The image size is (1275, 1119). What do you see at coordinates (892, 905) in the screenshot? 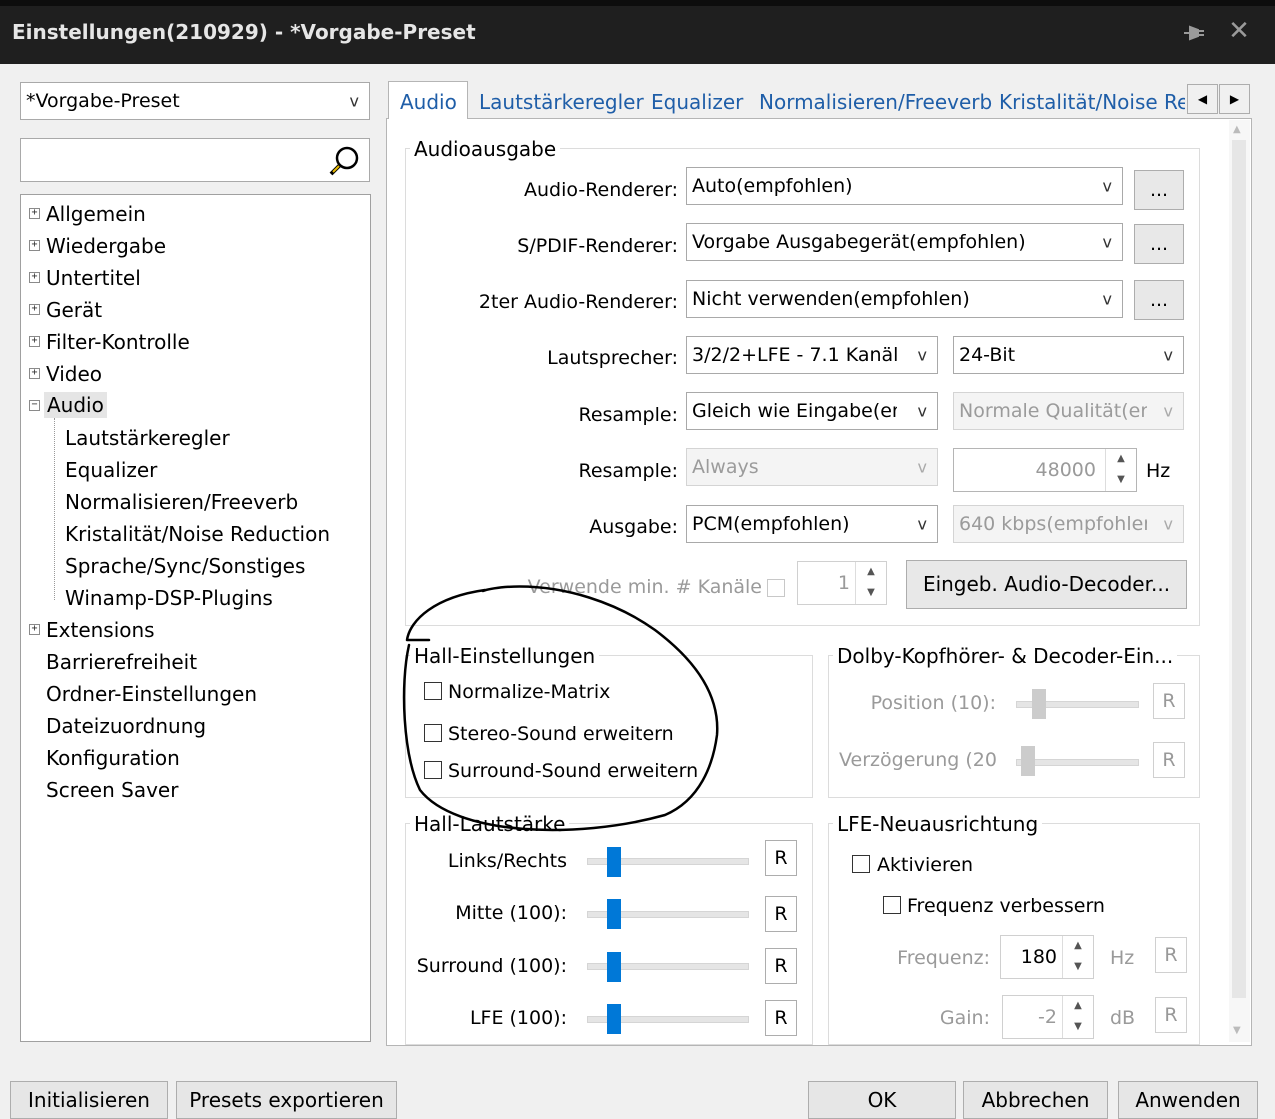
I see `freq-improve-checkbox` at bounding box center [892, 905].